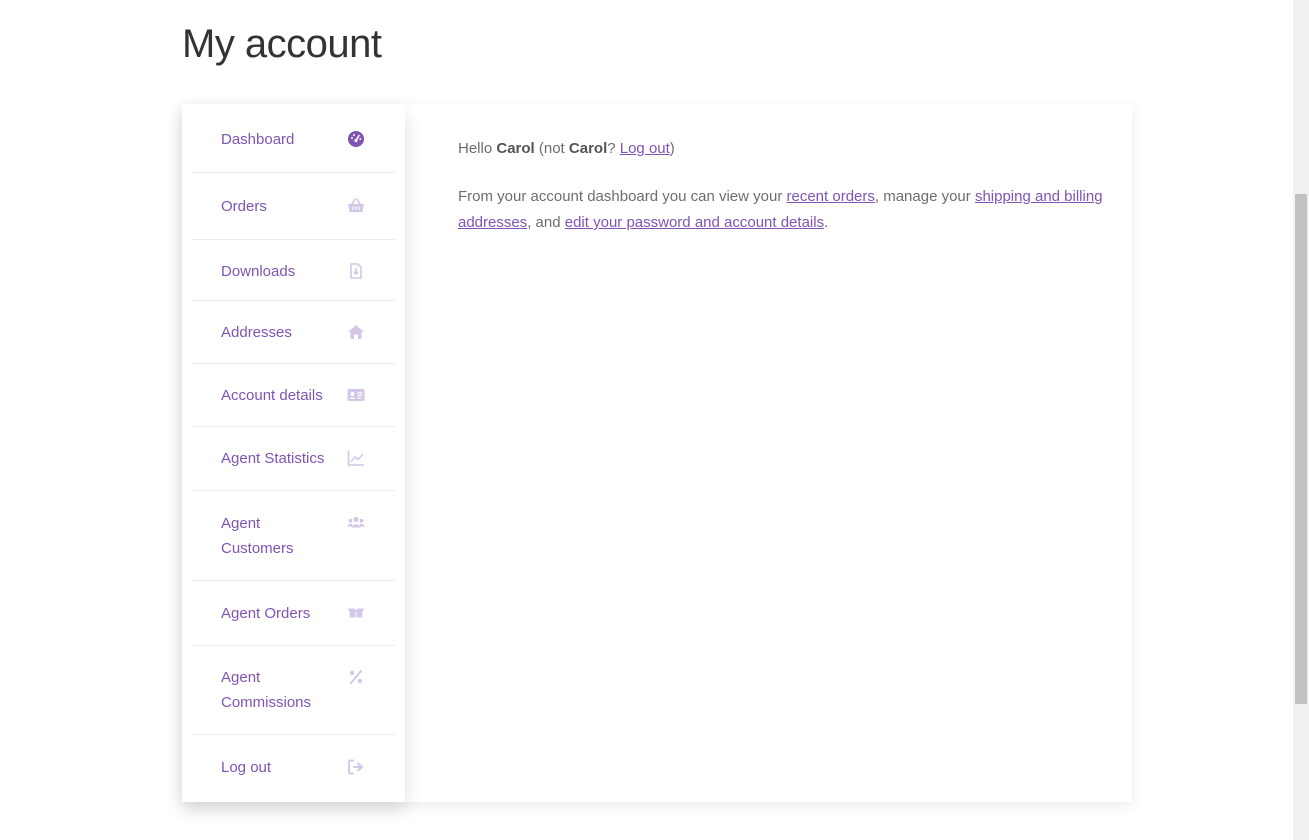 Image resolution: width=1309 pixels, height=840 pixels. I want to click on nav-item-label: Agent Statistics, so click(273, 458).